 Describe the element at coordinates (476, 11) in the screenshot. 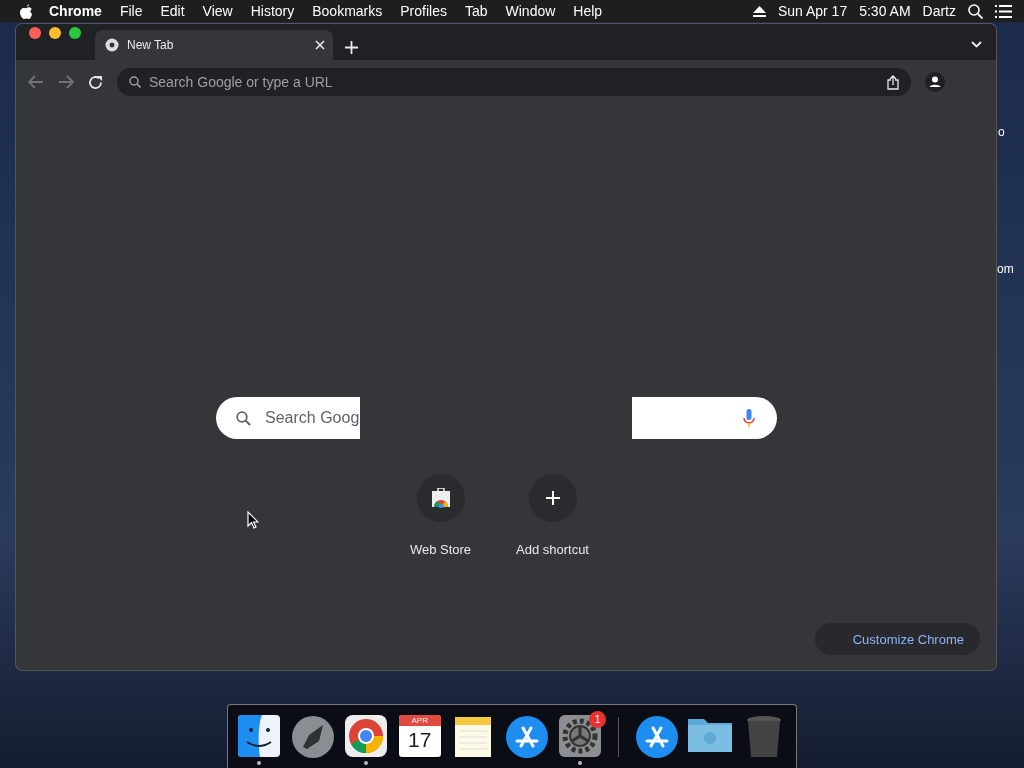

I see `menu-item: Tab` at that location.